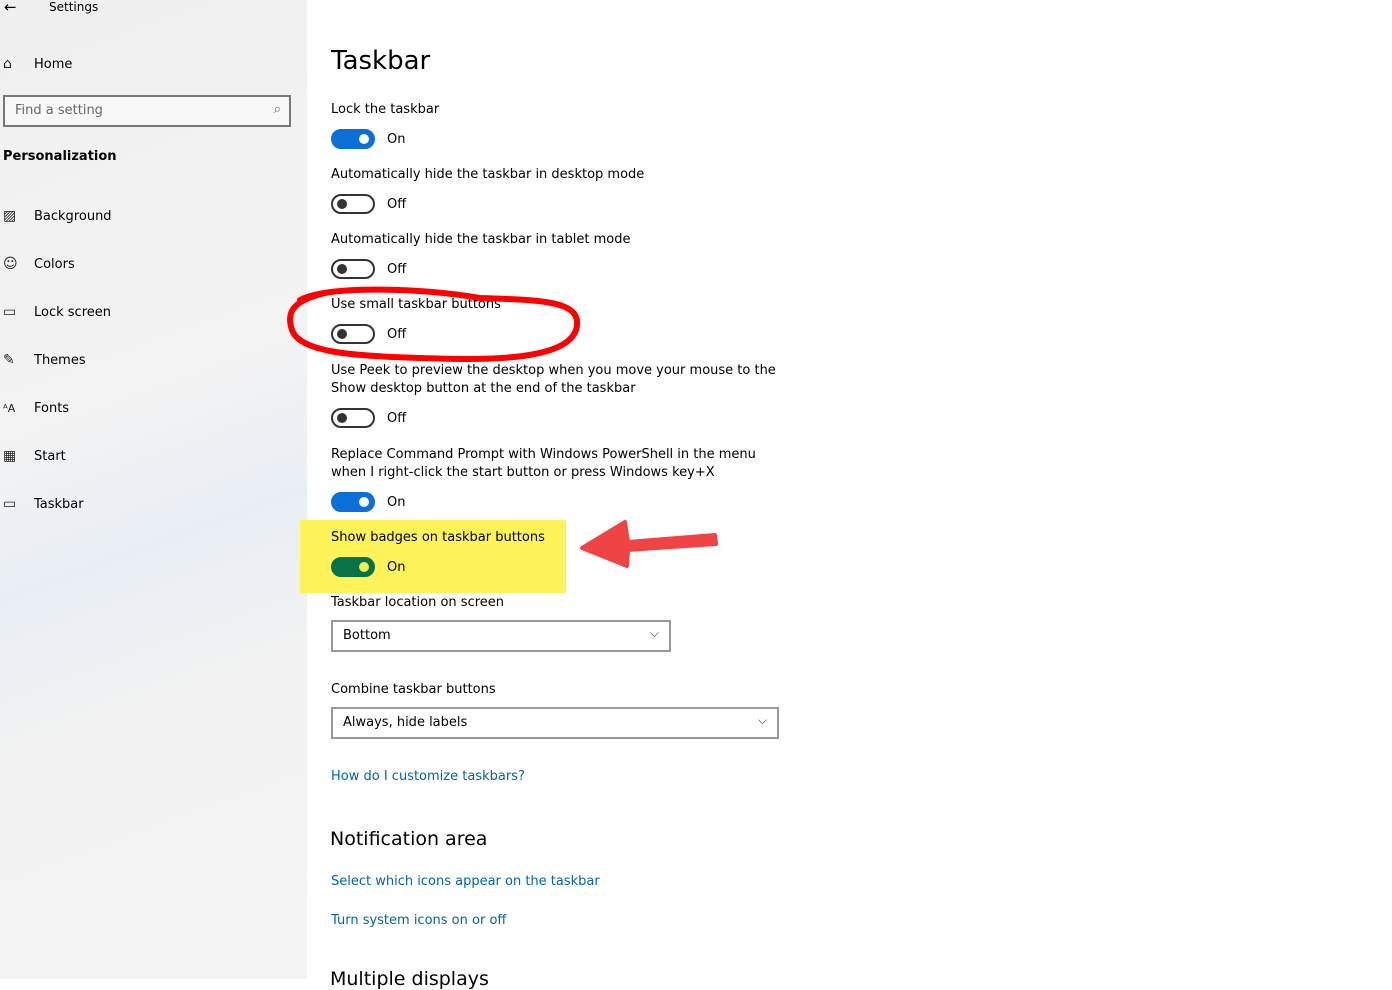 The height and width of the screenshot is (990, 1392). What do you see at coordinates (10, 312) in the screenshot?
I see `lock-screen-icon: ▭` at bounding box center [10, 312].